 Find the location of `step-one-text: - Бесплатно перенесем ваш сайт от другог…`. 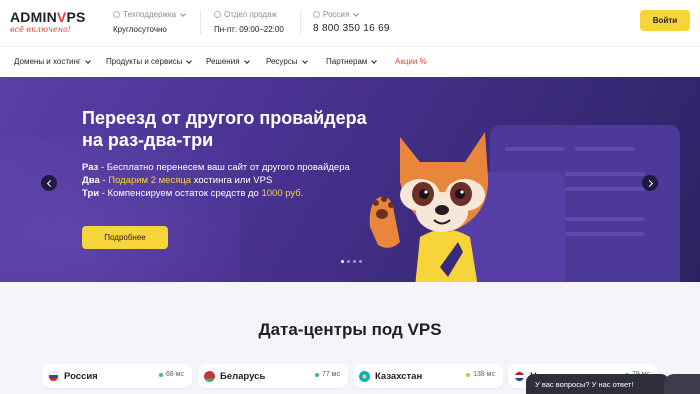

step-one-text: - Бесплатно перенесем ваш сайт от другог… is located at coordinates (224, 167).